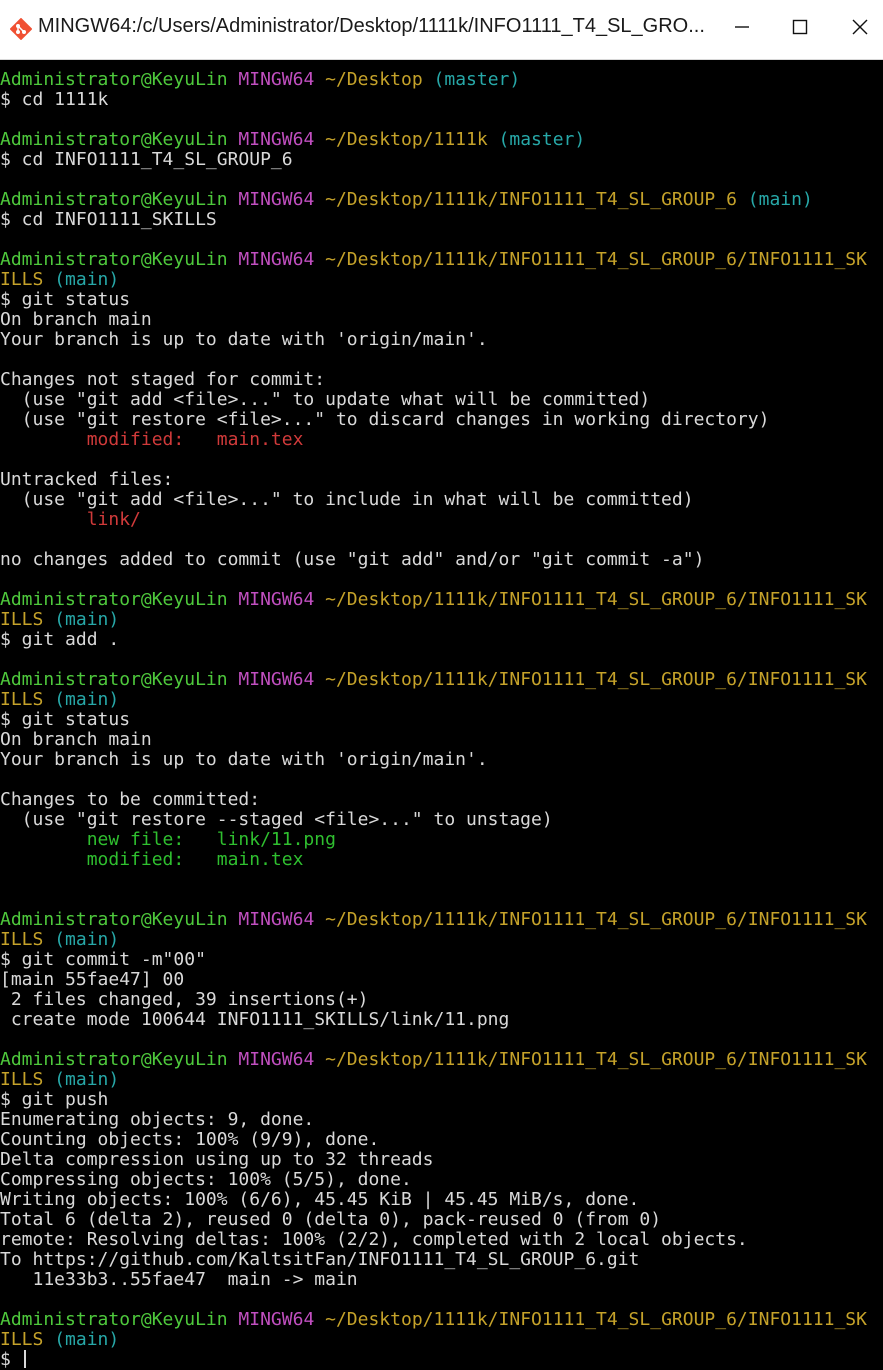  What do you see at coordinates (54, 100) in the screenshot?
I see `command-text: $ cd 1111k` at bounding box center [54, 100].